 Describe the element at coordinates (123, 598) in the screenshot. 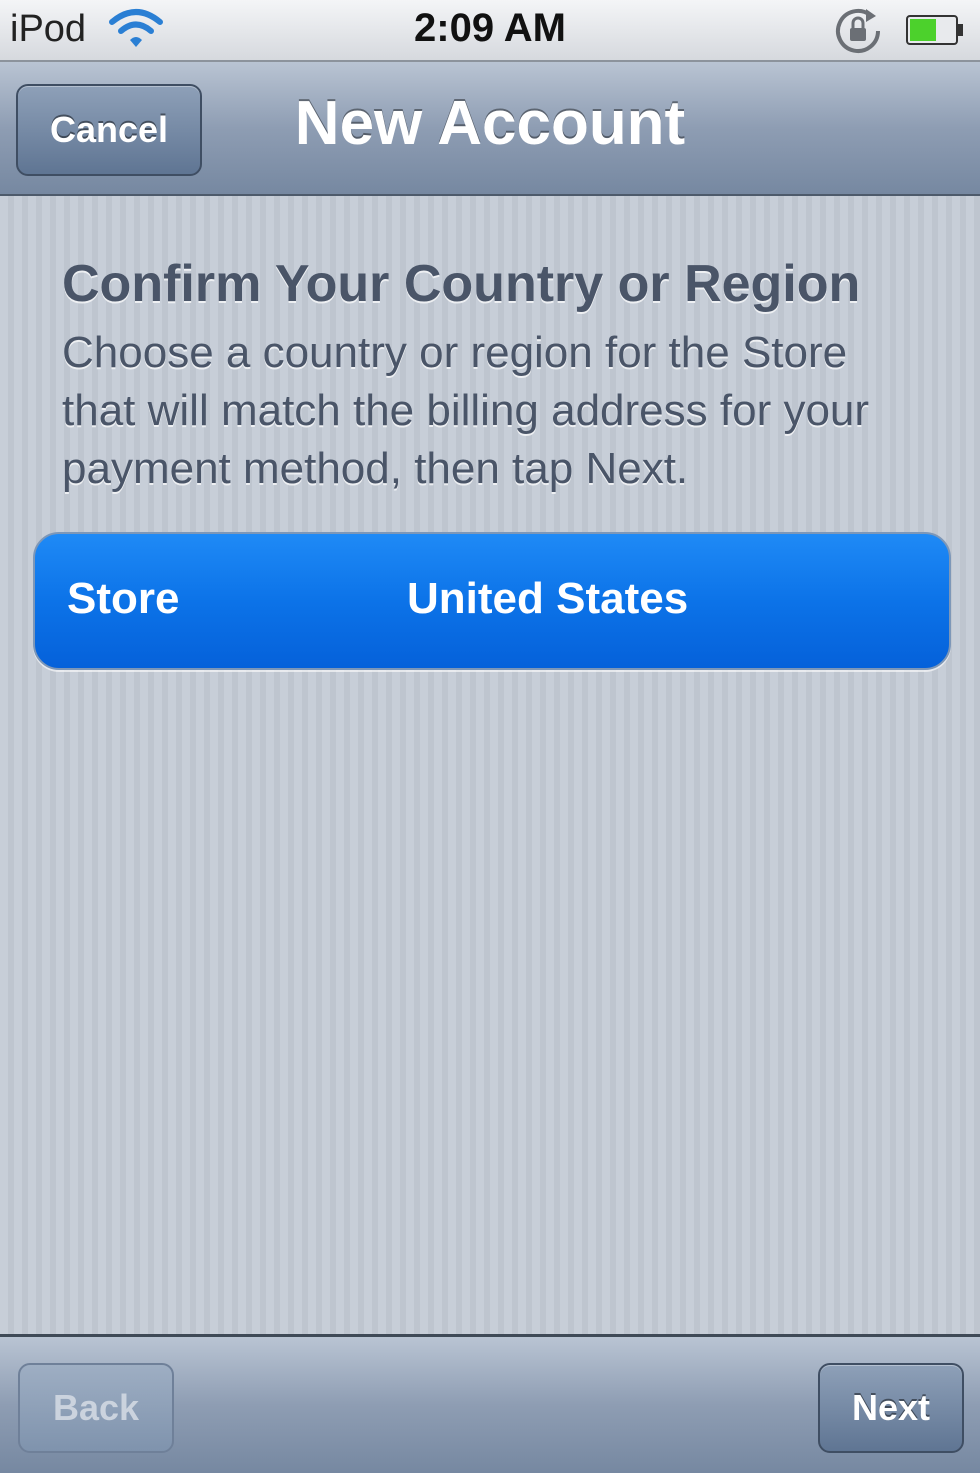

I see `store-label: Store` at that location.